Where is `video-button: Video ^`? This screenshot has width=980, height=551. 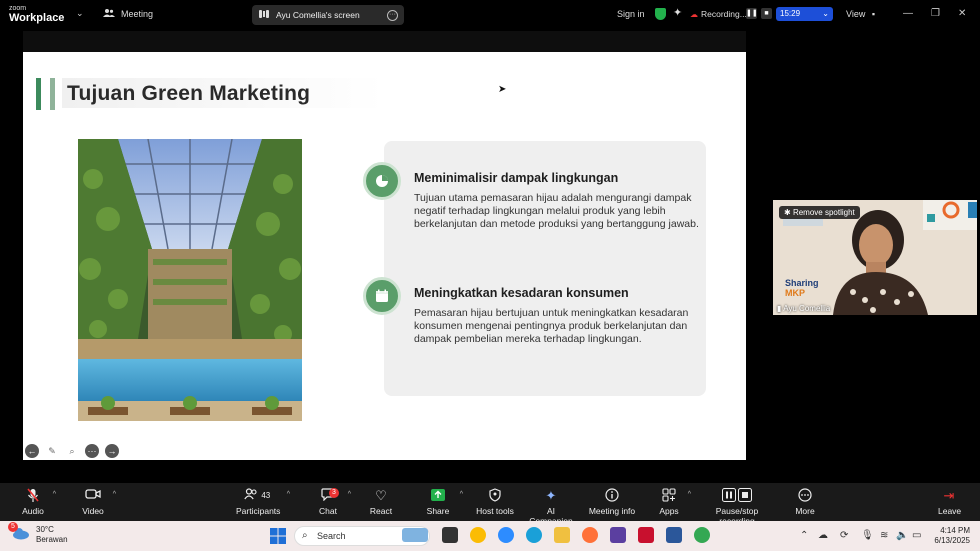 video-button: Video ^ is located at coordinates (99, 502).